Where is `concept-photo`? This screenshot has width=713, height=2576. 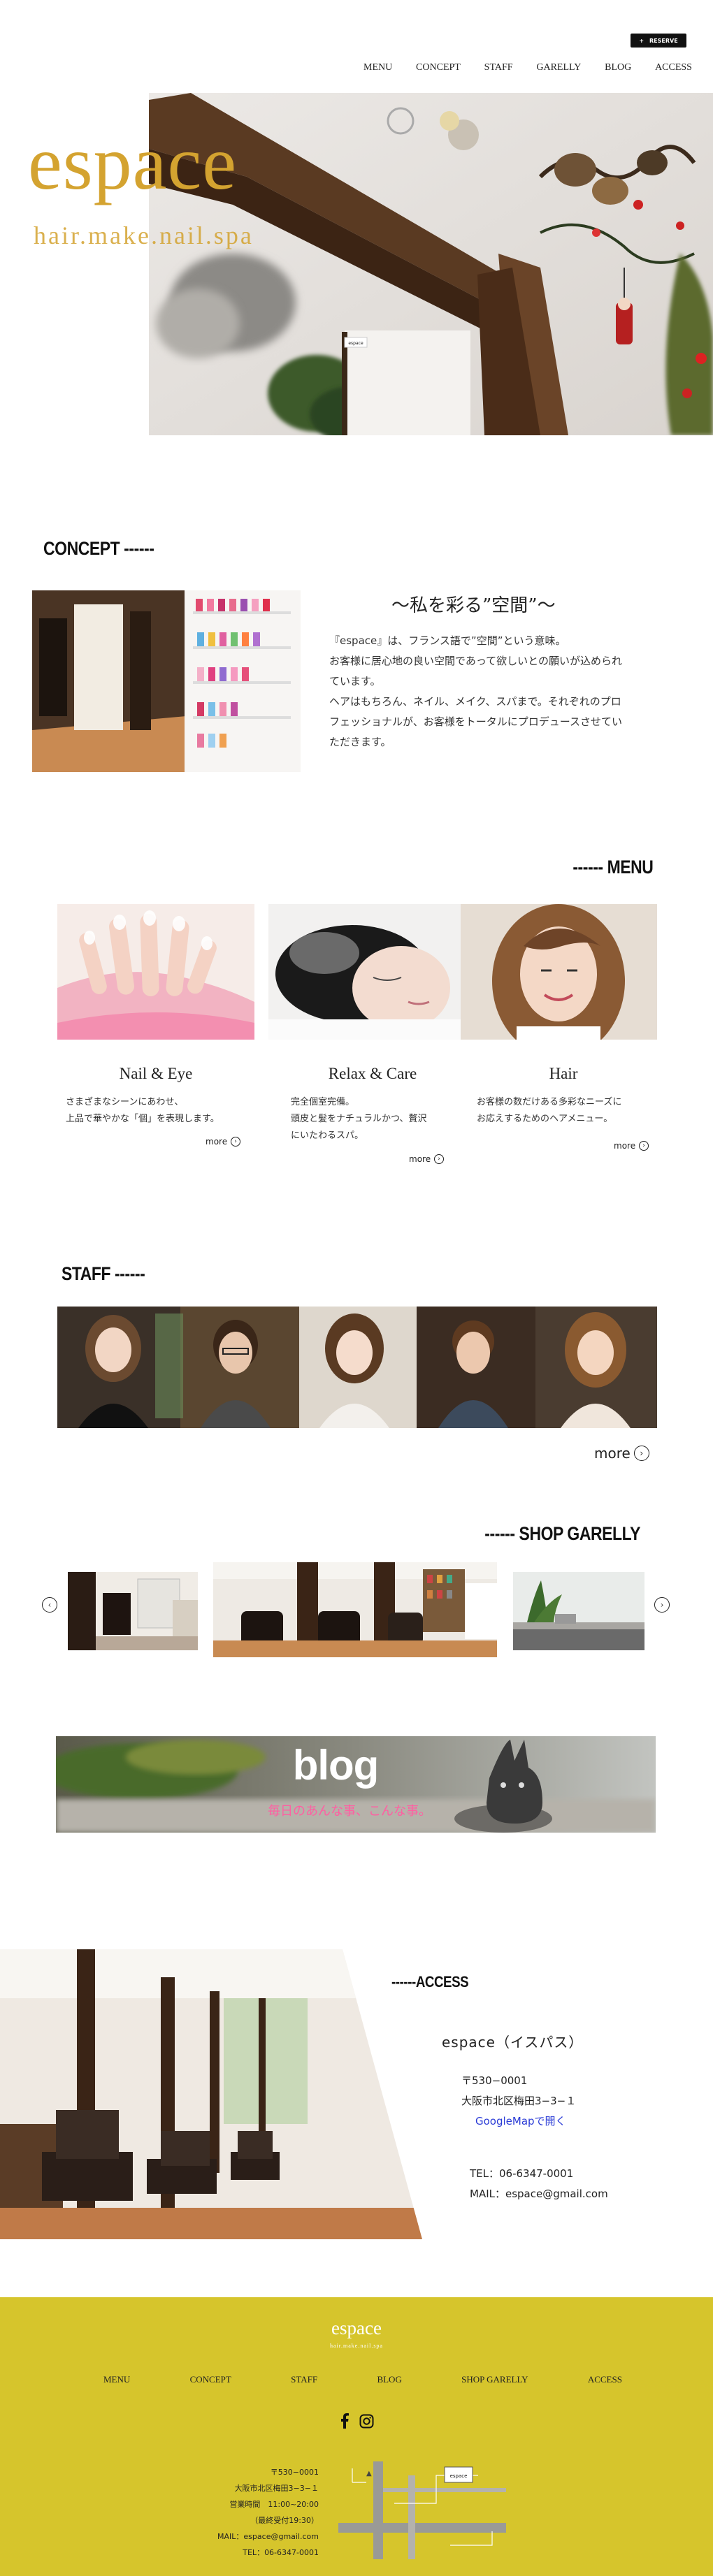
concept-photo is located at coordinates (166, 681).